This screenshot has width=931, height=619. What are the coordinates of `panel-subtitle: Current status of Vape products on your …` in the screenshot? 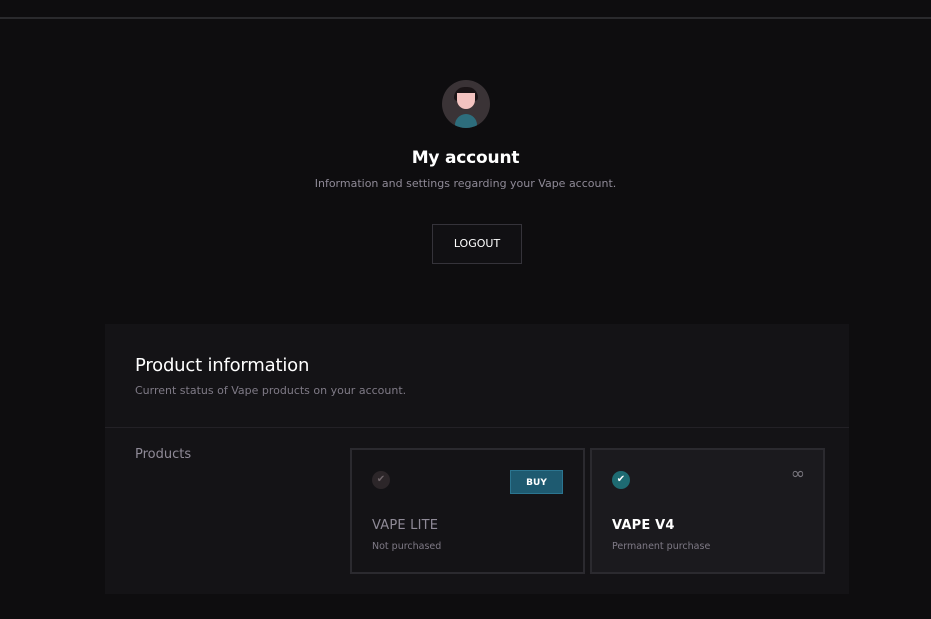 It's located at (271, 390).